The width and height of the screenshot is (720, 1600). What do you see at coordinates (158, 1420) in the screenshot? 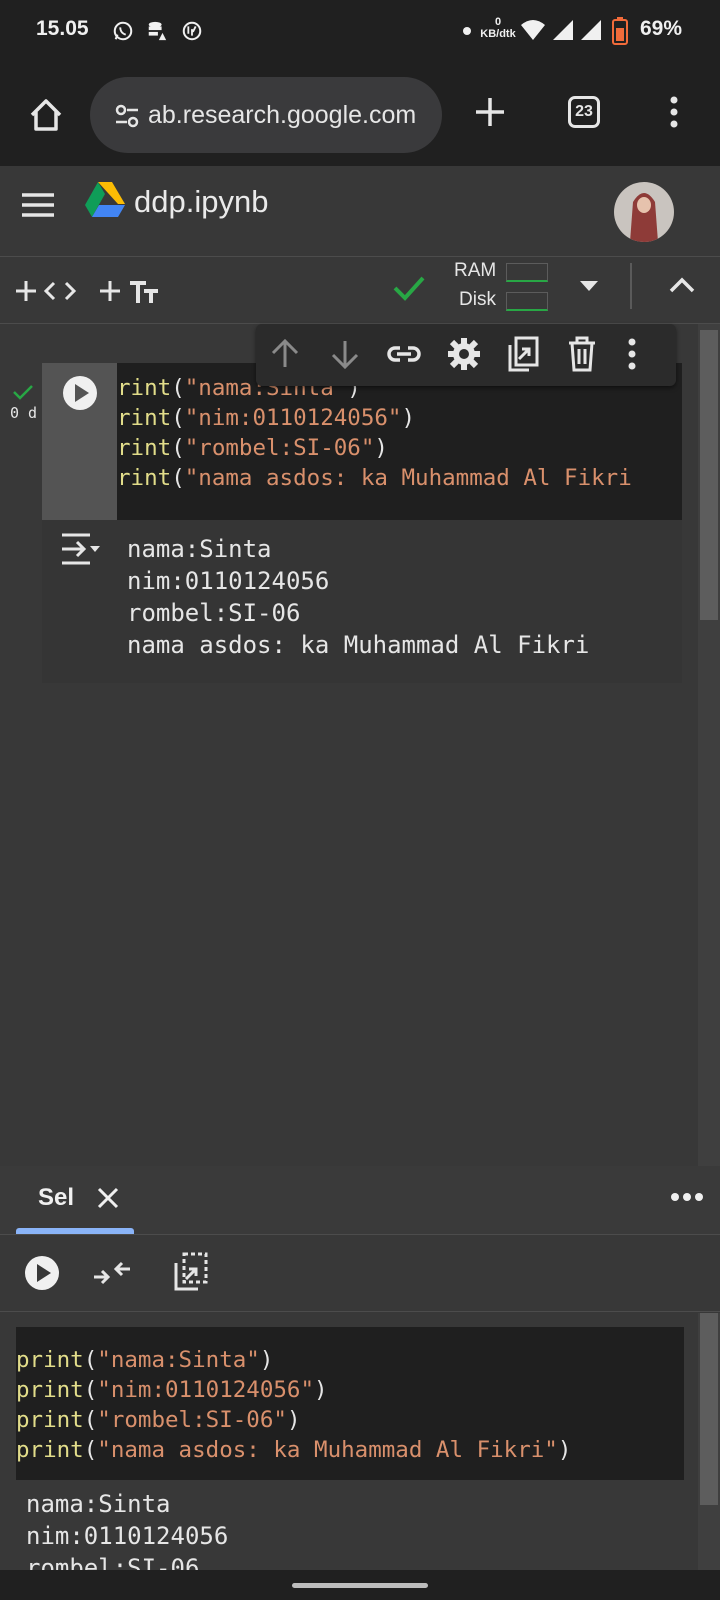
I see `code-line: print("rombel:SI-06")` at bounding box center [158, 1420].